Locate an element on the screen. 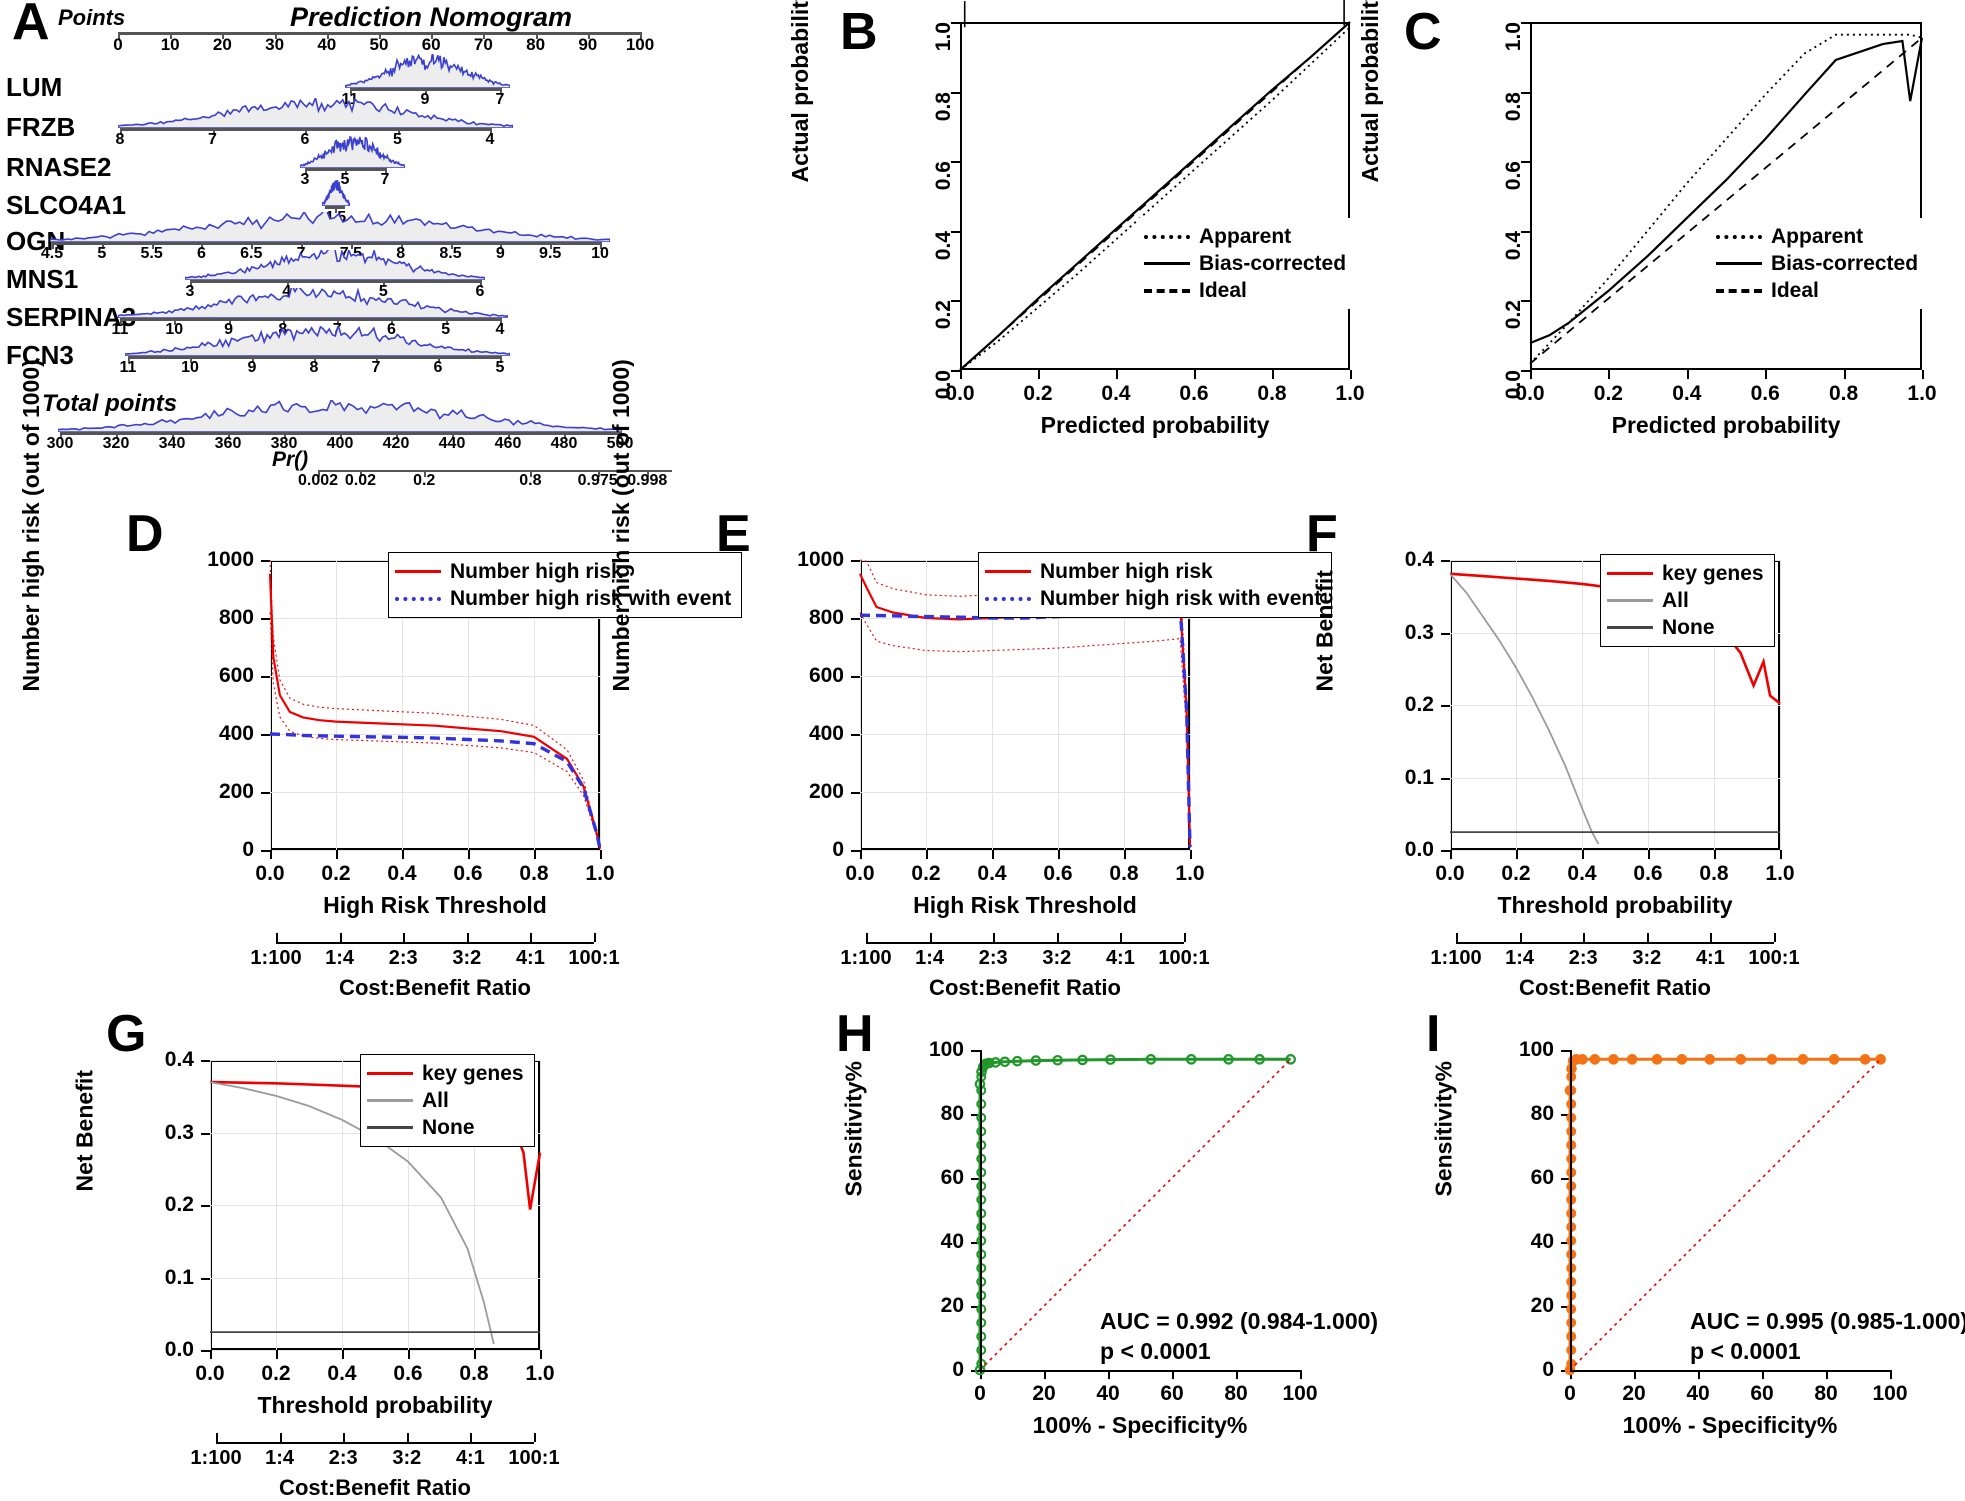 The width and height of the screenshot is (1965, 1501). legend-label: All is located at coordinates (435, 1100).